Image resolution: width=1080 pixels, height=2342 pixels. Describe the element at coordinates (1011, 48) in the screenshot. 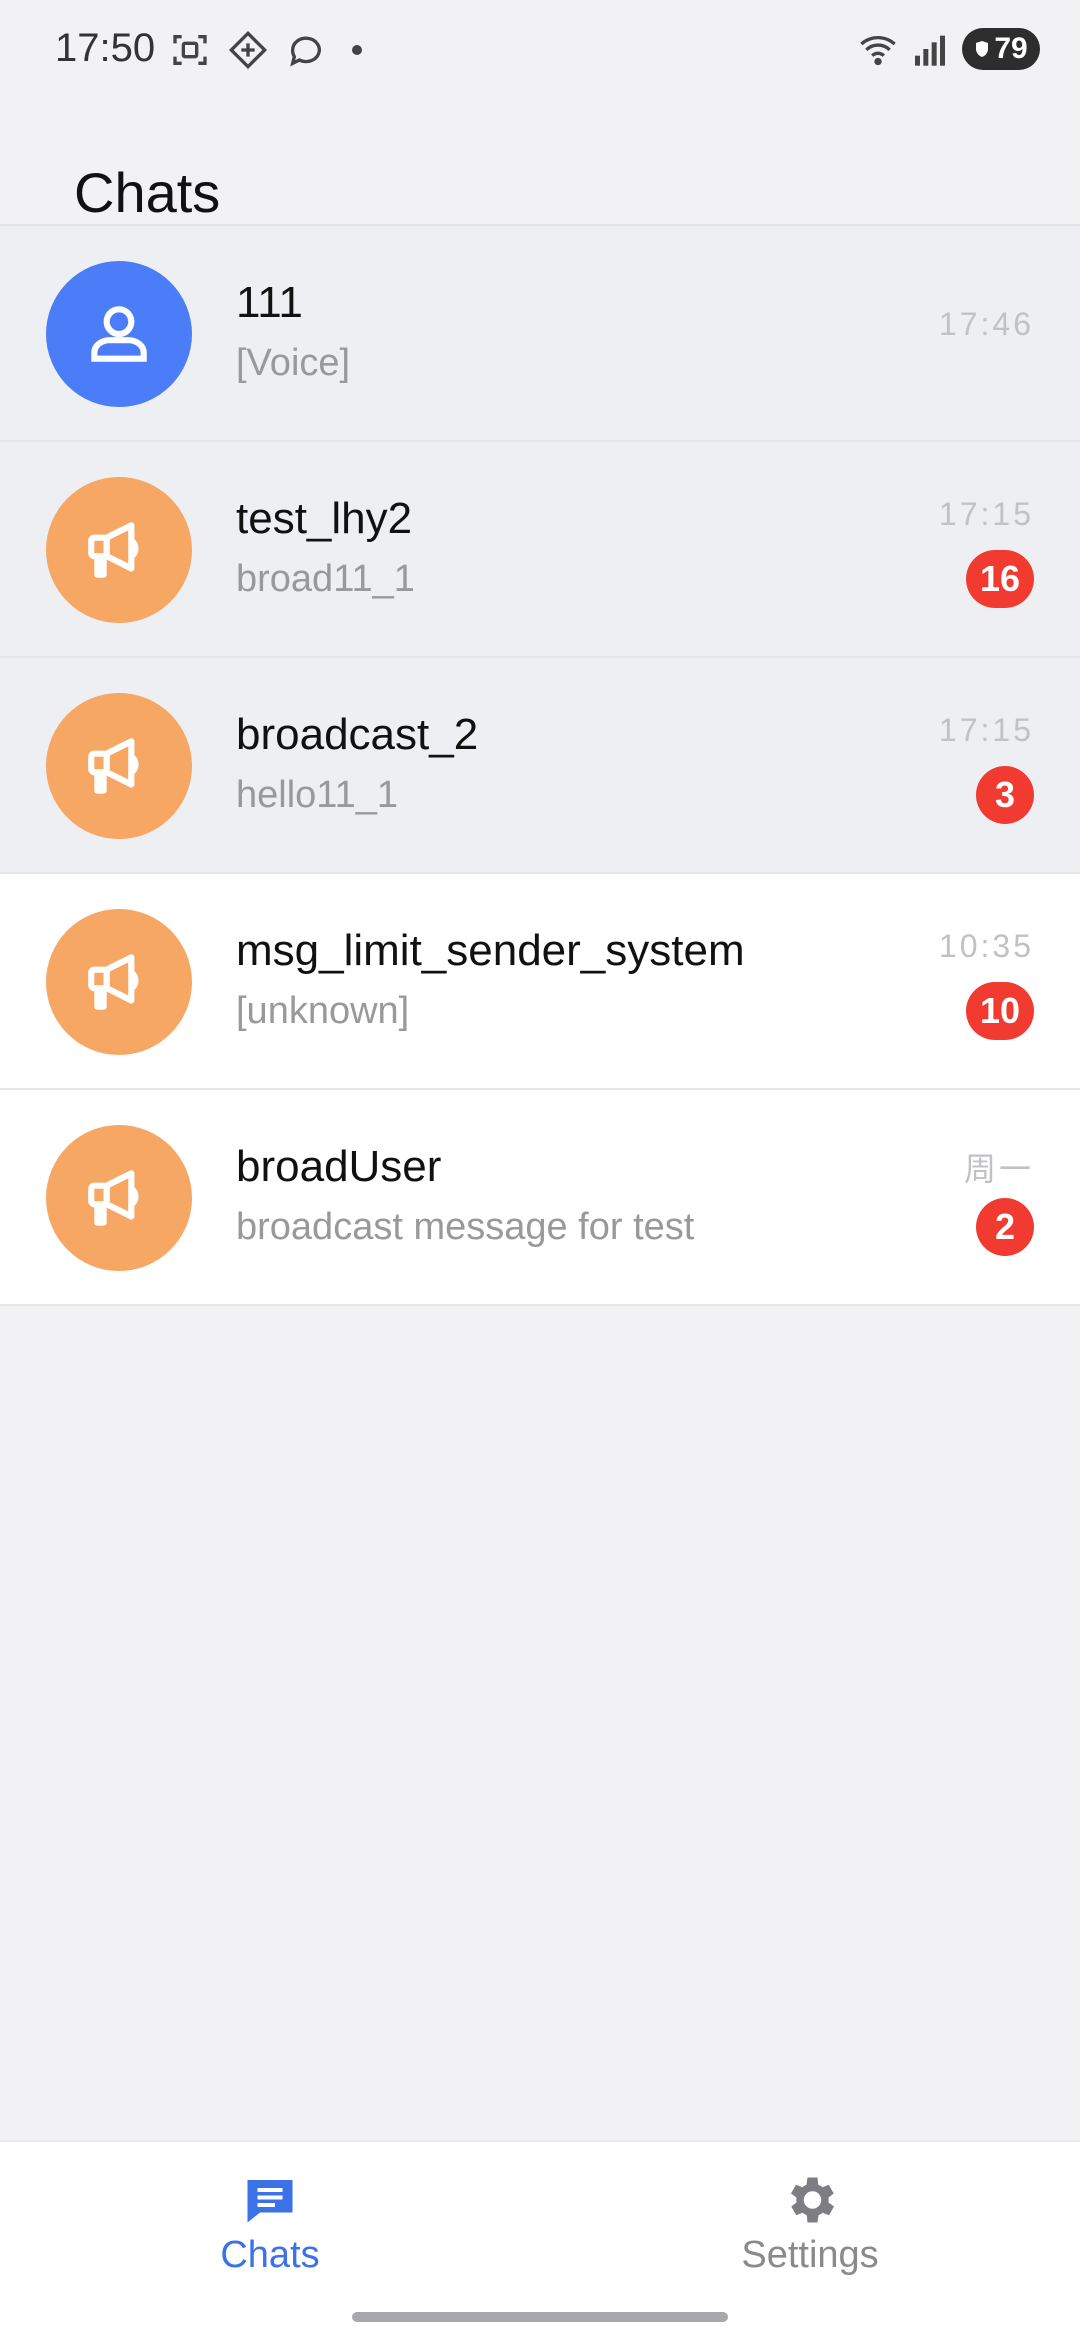

I see `battery-level: 79` at that location.